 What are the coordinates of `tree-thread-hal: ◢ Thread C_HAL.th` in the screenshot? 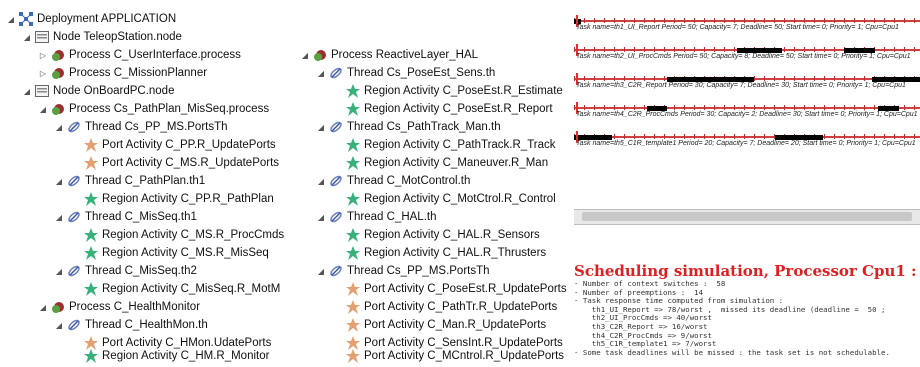 It's located at (376, 217).